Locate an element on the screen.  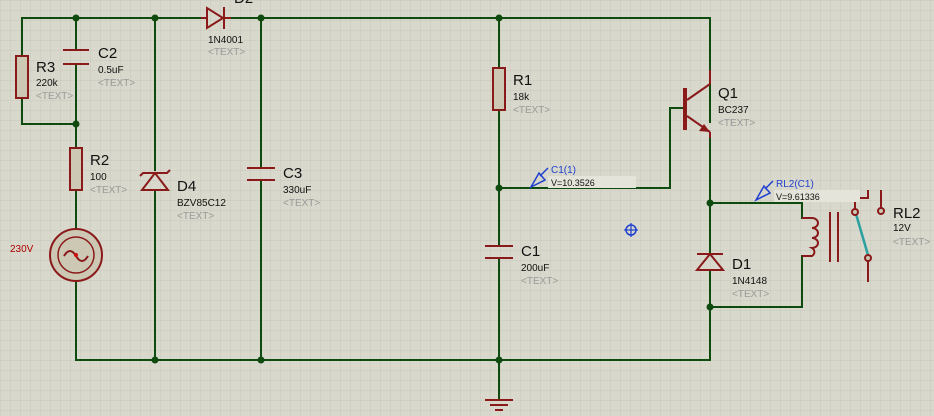
d2-ref: D2 is located at coordinates (243, 3).